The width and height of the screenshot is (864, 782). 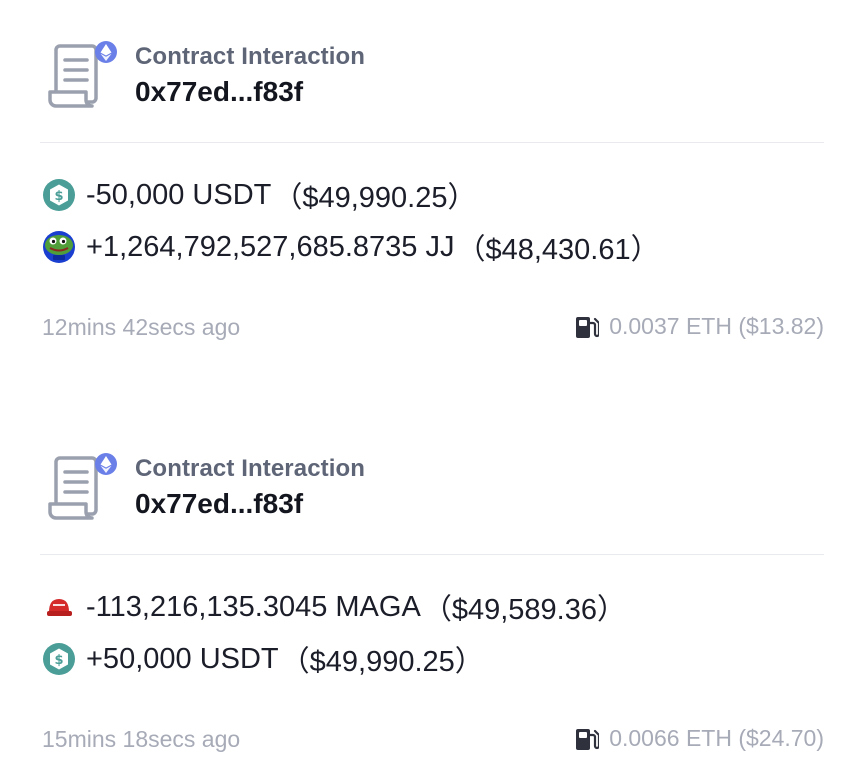 I want to click on token-transfer-row: -113,216,135.3045 MAGA （$49,589.36）, so click(x=334, y=607).